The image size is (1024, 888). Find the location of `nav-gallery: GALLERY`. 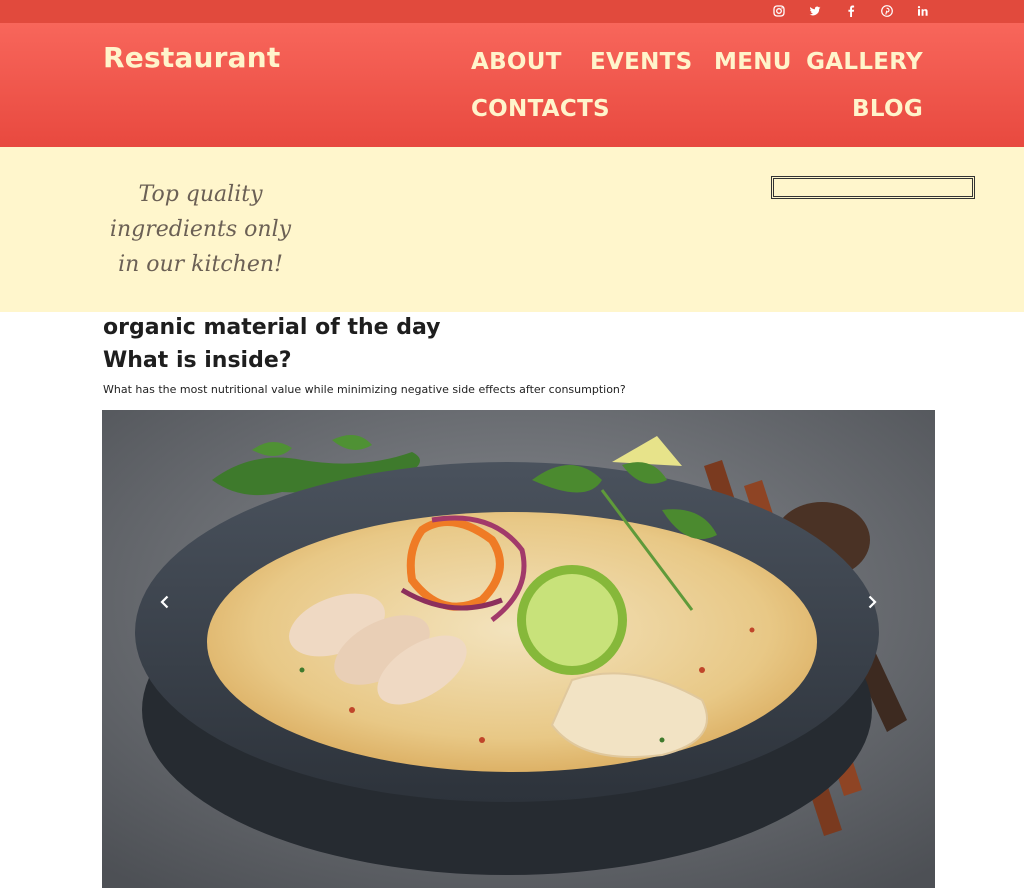

nav-gallery: GALLERY is located at coordinates (864, 62).